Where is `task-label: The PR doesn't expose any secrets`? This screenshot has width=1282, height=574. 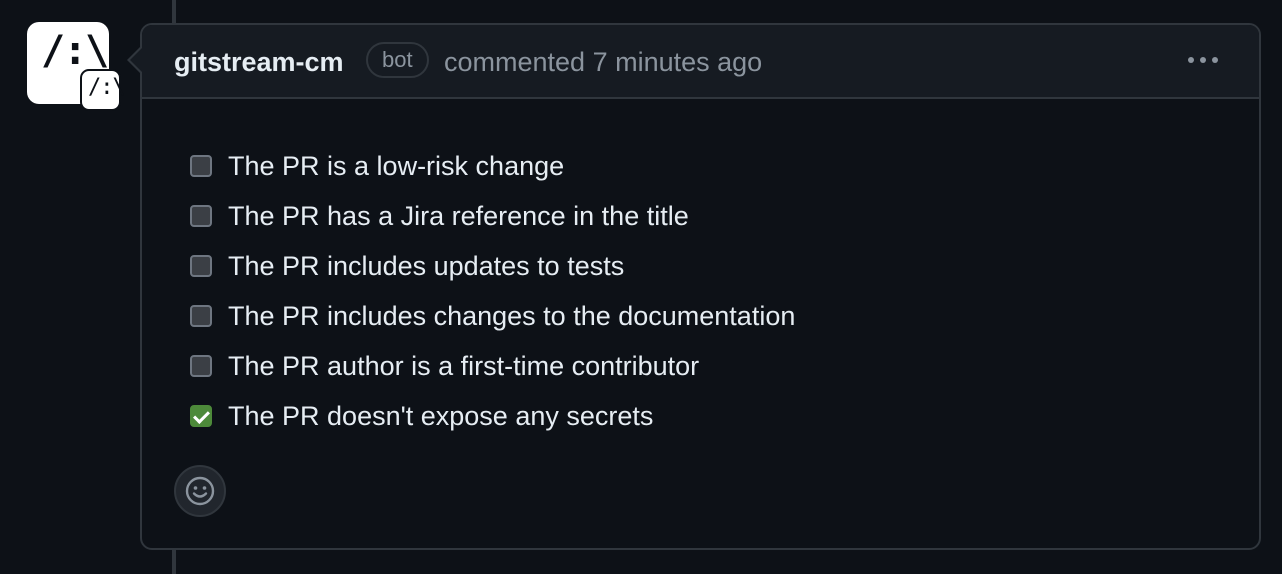
task-label: The PR doesn't expose any secrets is located at coordinates (441, 415).